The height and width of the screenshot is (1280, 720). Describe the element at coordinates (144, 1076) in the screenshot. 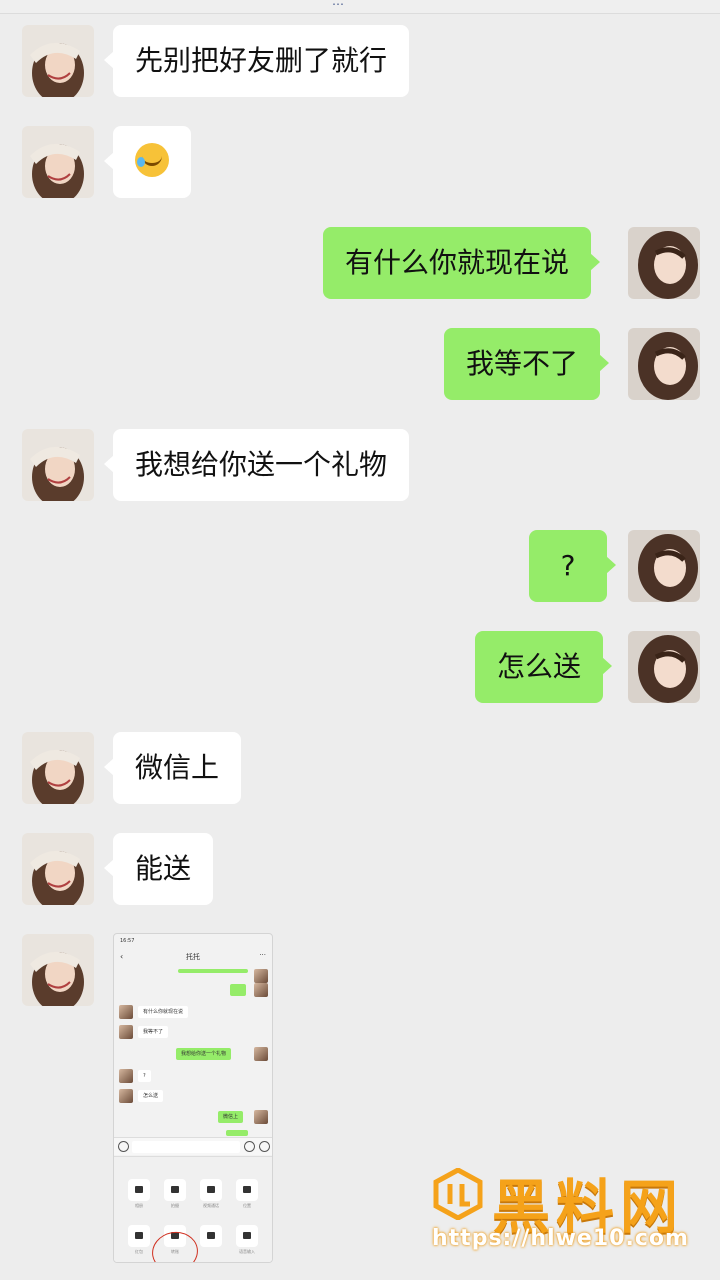

I see `screenshot-bubble-in: ?` at that location.